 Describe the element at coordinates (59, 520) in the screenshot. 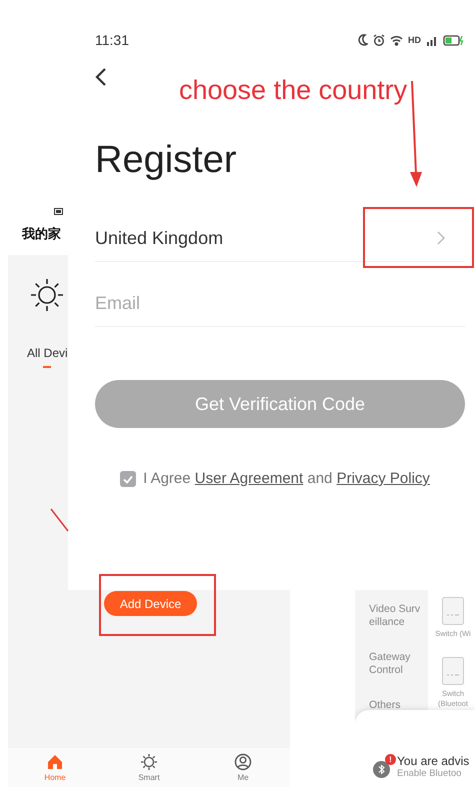

I see `annotation-line` at that location.